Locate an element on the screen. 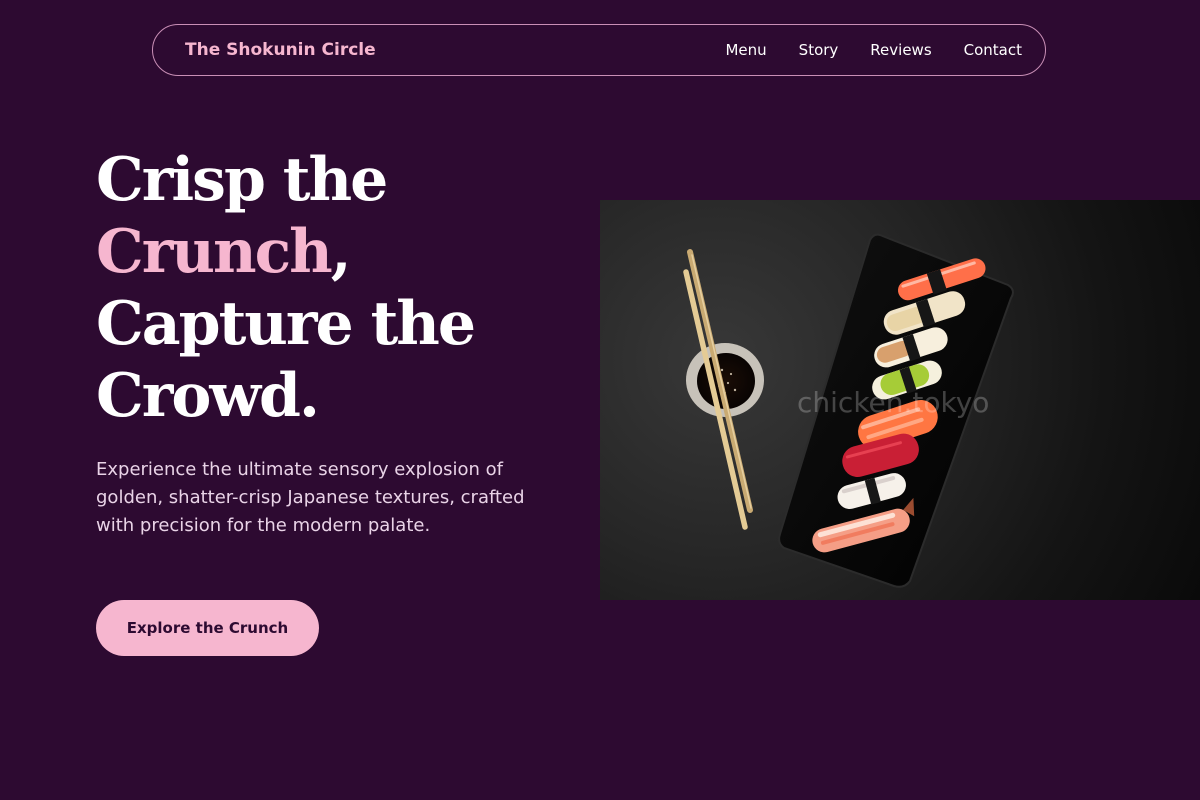  headline-accent-suffix: , is located at coordinates (341, 252).